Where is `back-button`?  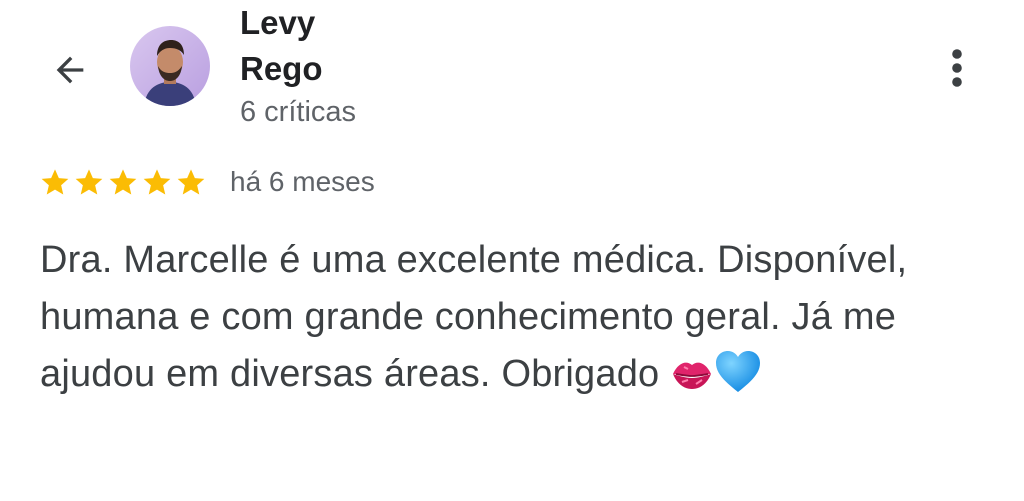 back-button is located at coordinates (70, 70).